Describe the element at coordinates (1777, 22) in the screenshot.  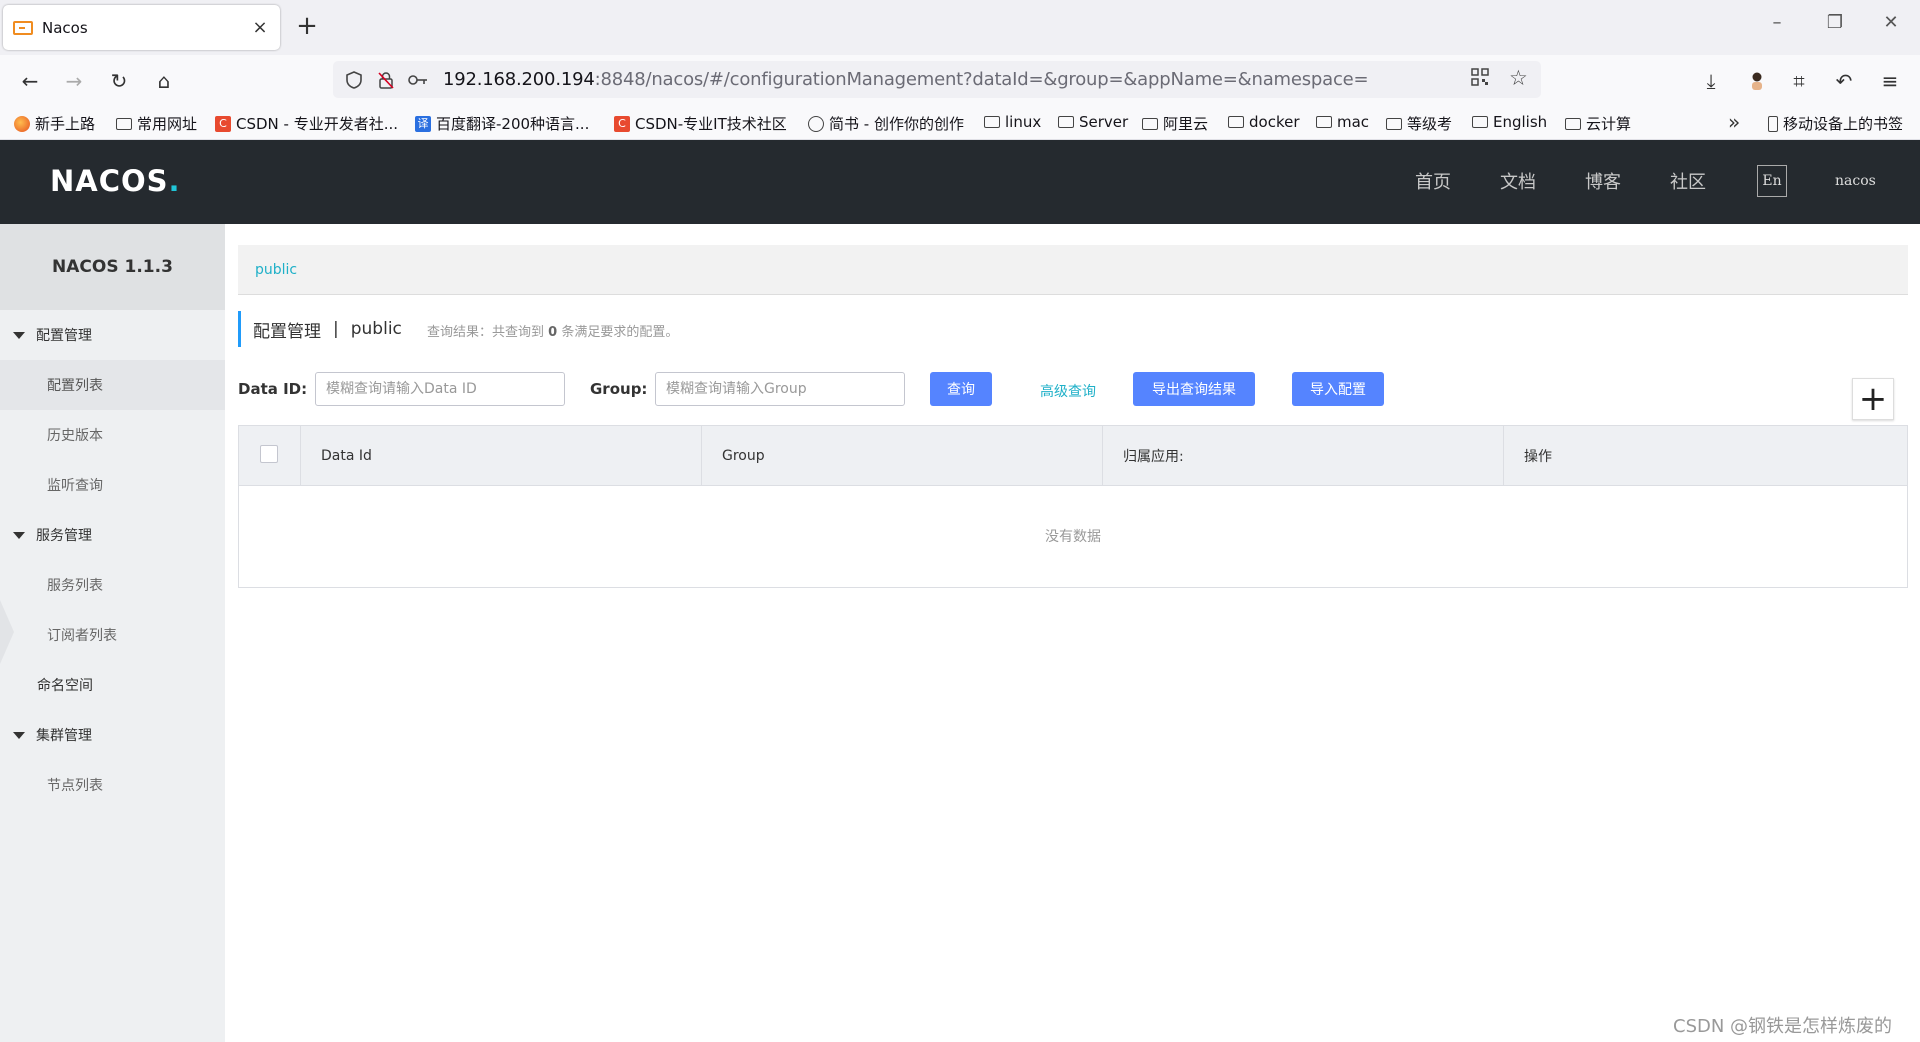
I see `minimize-window-icon: –` at that location.